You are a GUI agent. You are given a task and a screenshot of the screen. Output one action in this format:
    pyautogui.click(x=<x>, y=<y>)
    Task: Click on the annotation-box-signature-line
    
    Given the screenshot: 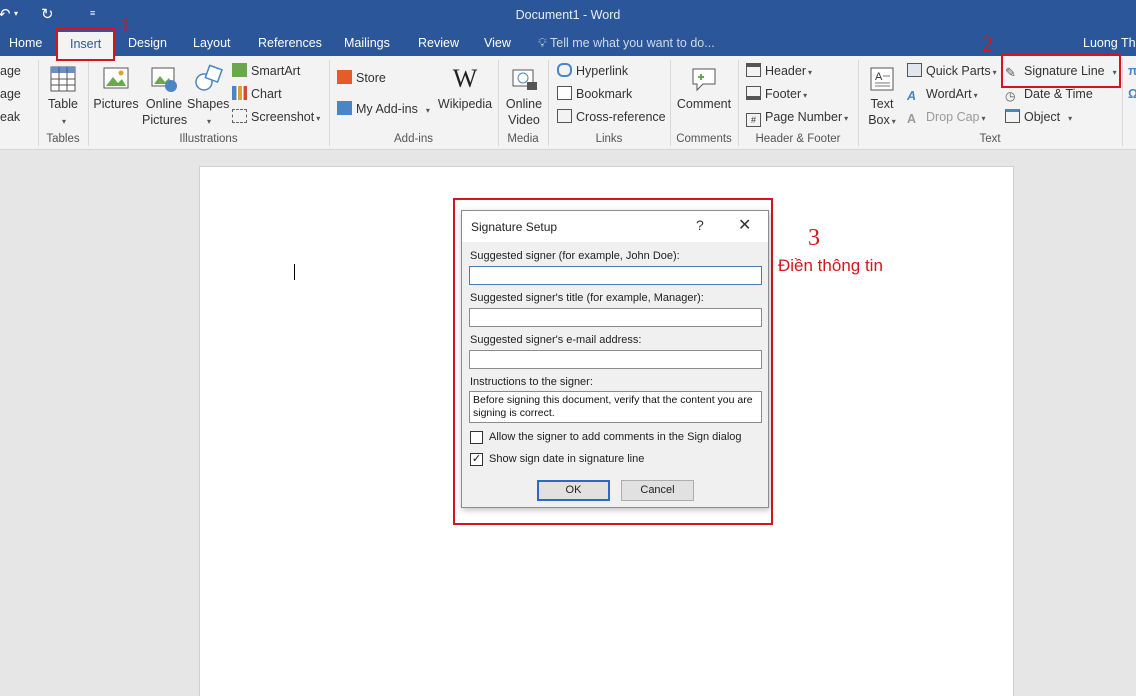 What is the action you would take?
    pyautogui.click(x=1061, y=71)
    